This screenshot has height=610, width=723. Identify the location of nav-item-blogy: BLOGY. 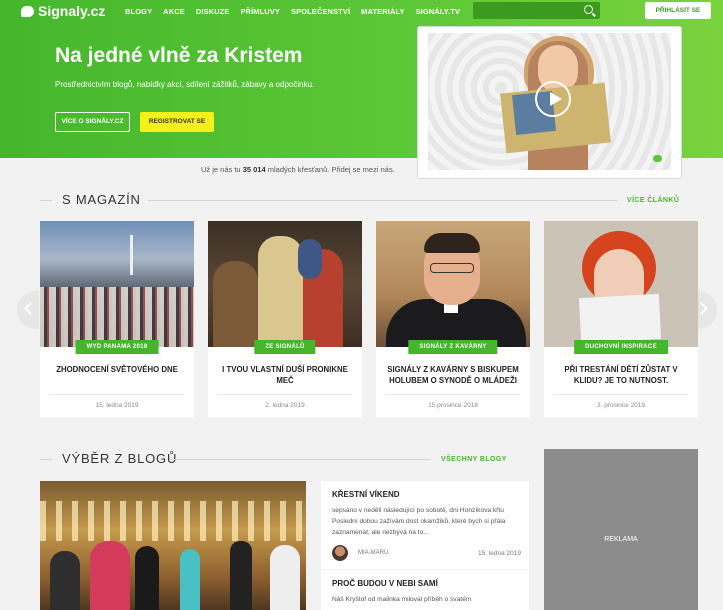
(138, 11).